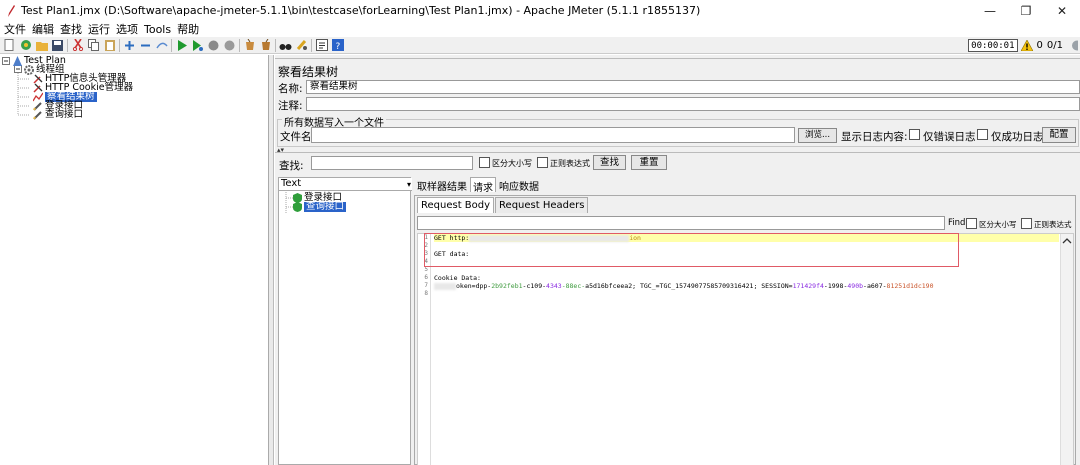 Image resolution: width=1080 pixels, height=465 pixels. What do you see at coordinates (1039, 45) in the screenshot?
I see `error-count: 0` at bounding box center [1039, 45].